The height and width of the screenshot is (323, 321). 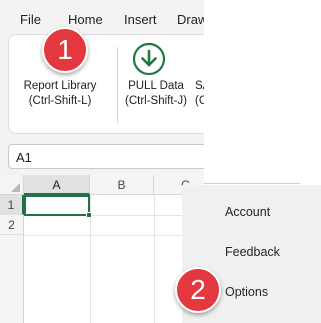 What do you see at coordinates (156, 93) in the screenshot?
I see `pull-data-label: PULL Data (Ctrl-Shift-J)` at bounding box center [156, 93].